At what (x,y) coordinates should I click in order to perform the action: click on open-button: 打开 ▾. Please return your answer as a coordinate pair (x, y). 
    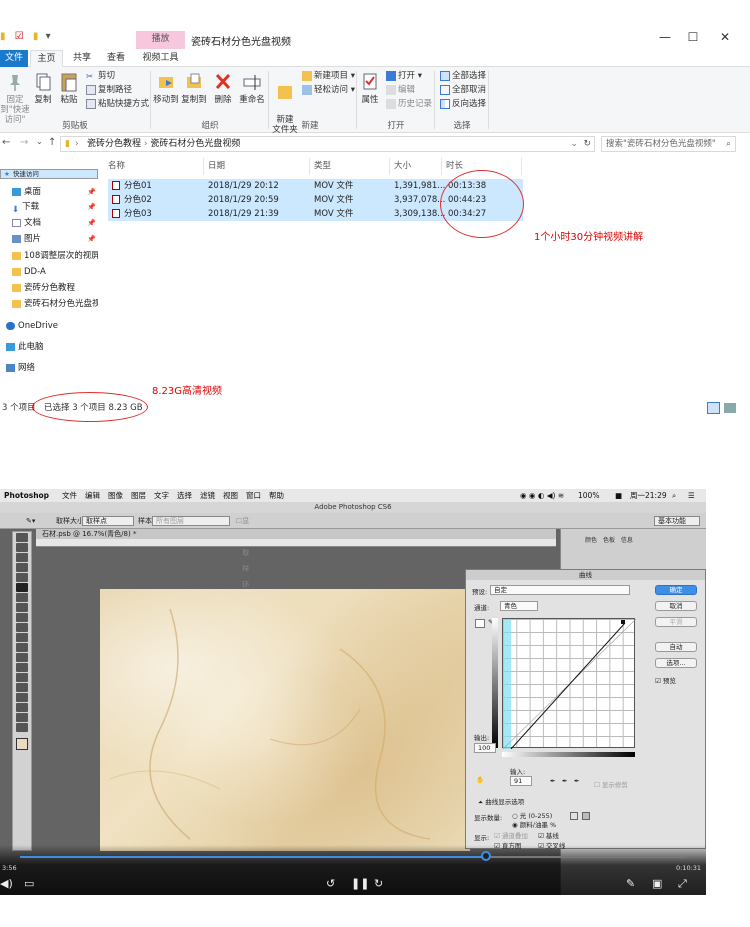
    Looking at the image, I should click on (404, 76).